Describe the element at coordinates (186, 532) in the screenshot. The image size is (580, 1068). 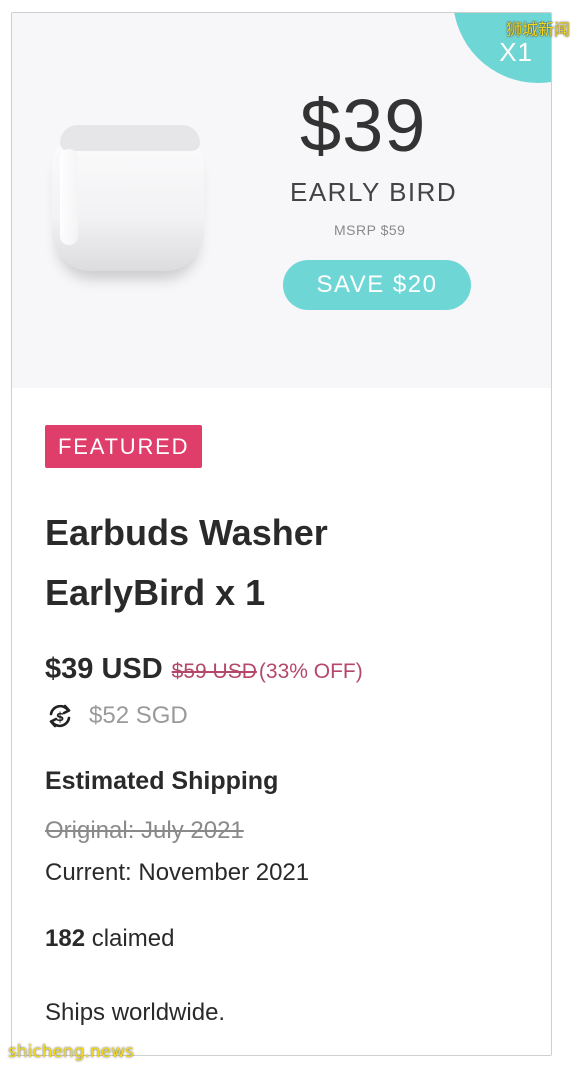
I see `reward-title-line-1: Earbuds Washer` at that location.